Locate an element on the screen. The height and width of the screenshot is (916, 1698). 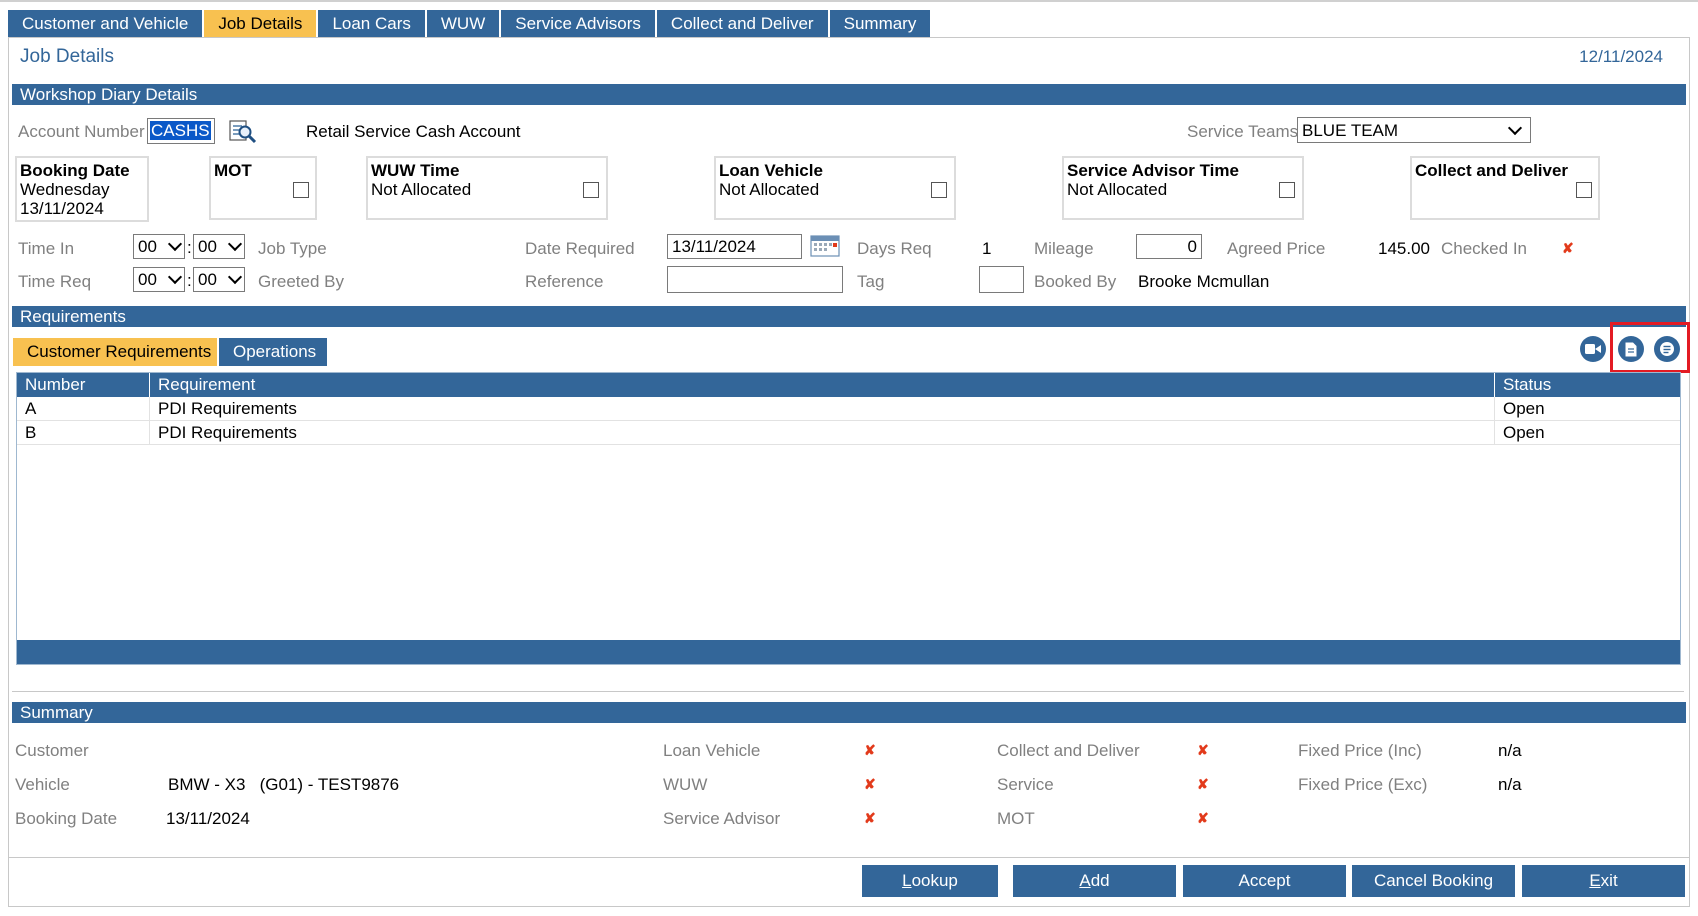
summary-vehicle-label: Vehicle is located at coordinates (42, 784).